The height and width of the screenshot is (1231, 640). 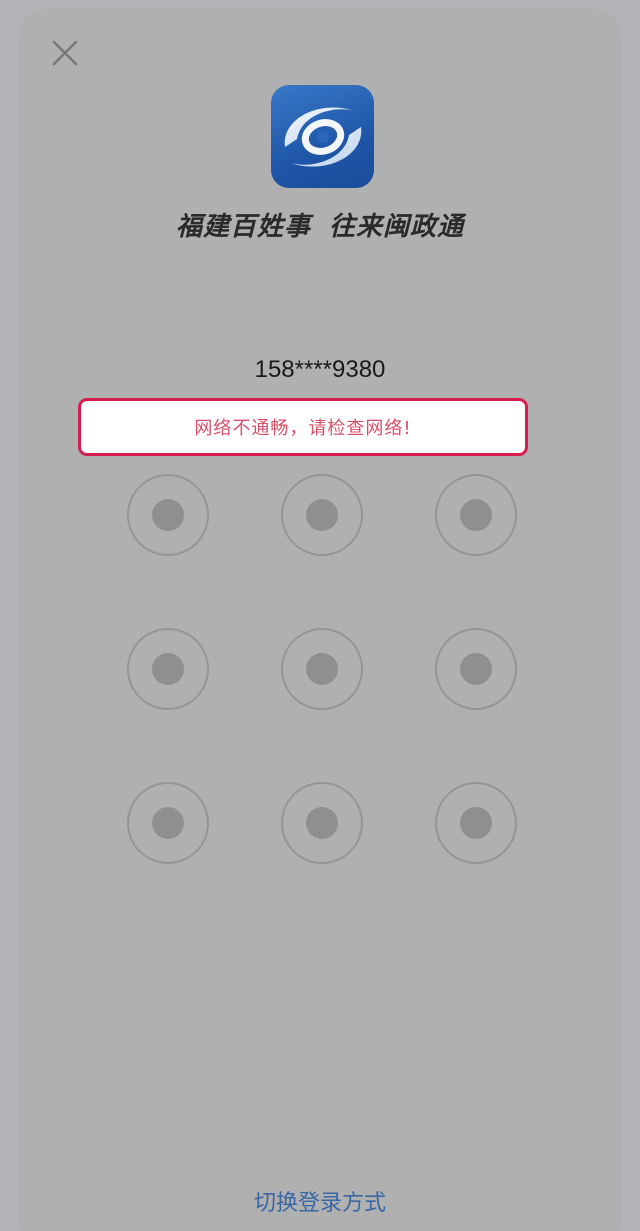 I want to click on network-error-message: 网络不通畅，请检查网络!, so click(x=303, y=428).